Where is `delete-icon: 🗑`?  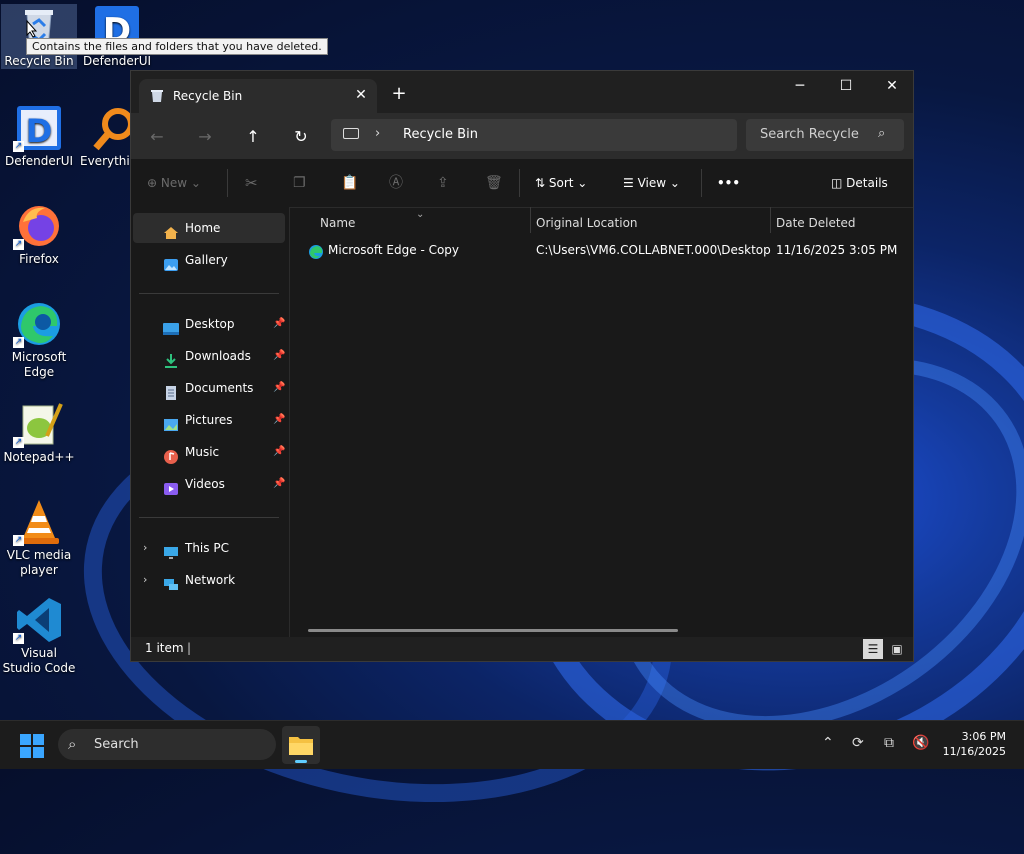
delete-icon: 🗑 is located at coordinates (494, 183).